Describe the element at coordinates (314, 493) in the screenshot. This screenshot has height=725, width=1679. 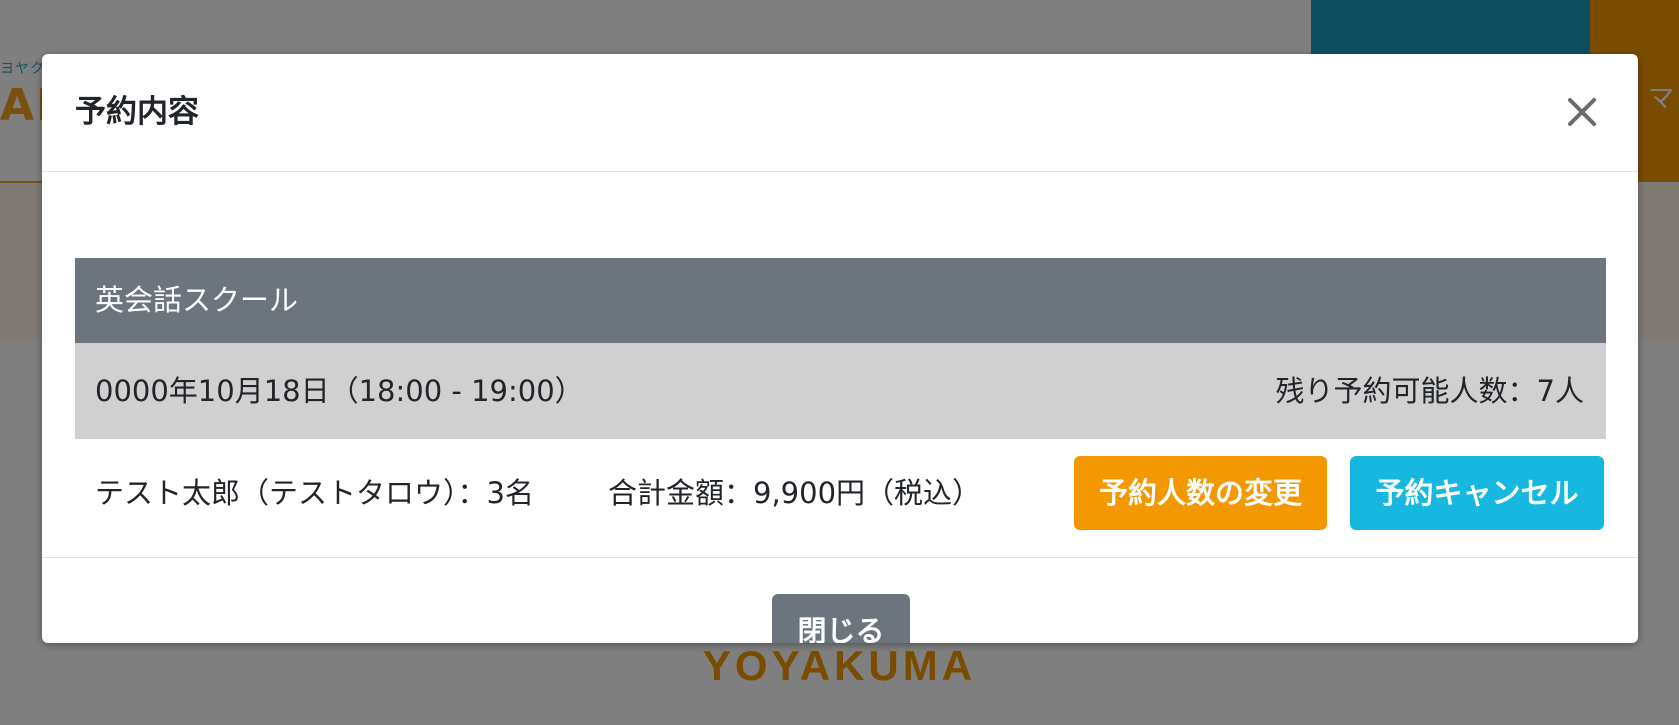
I see `booker-name: テスト太郎（テストタロウ）：3名` at that location.